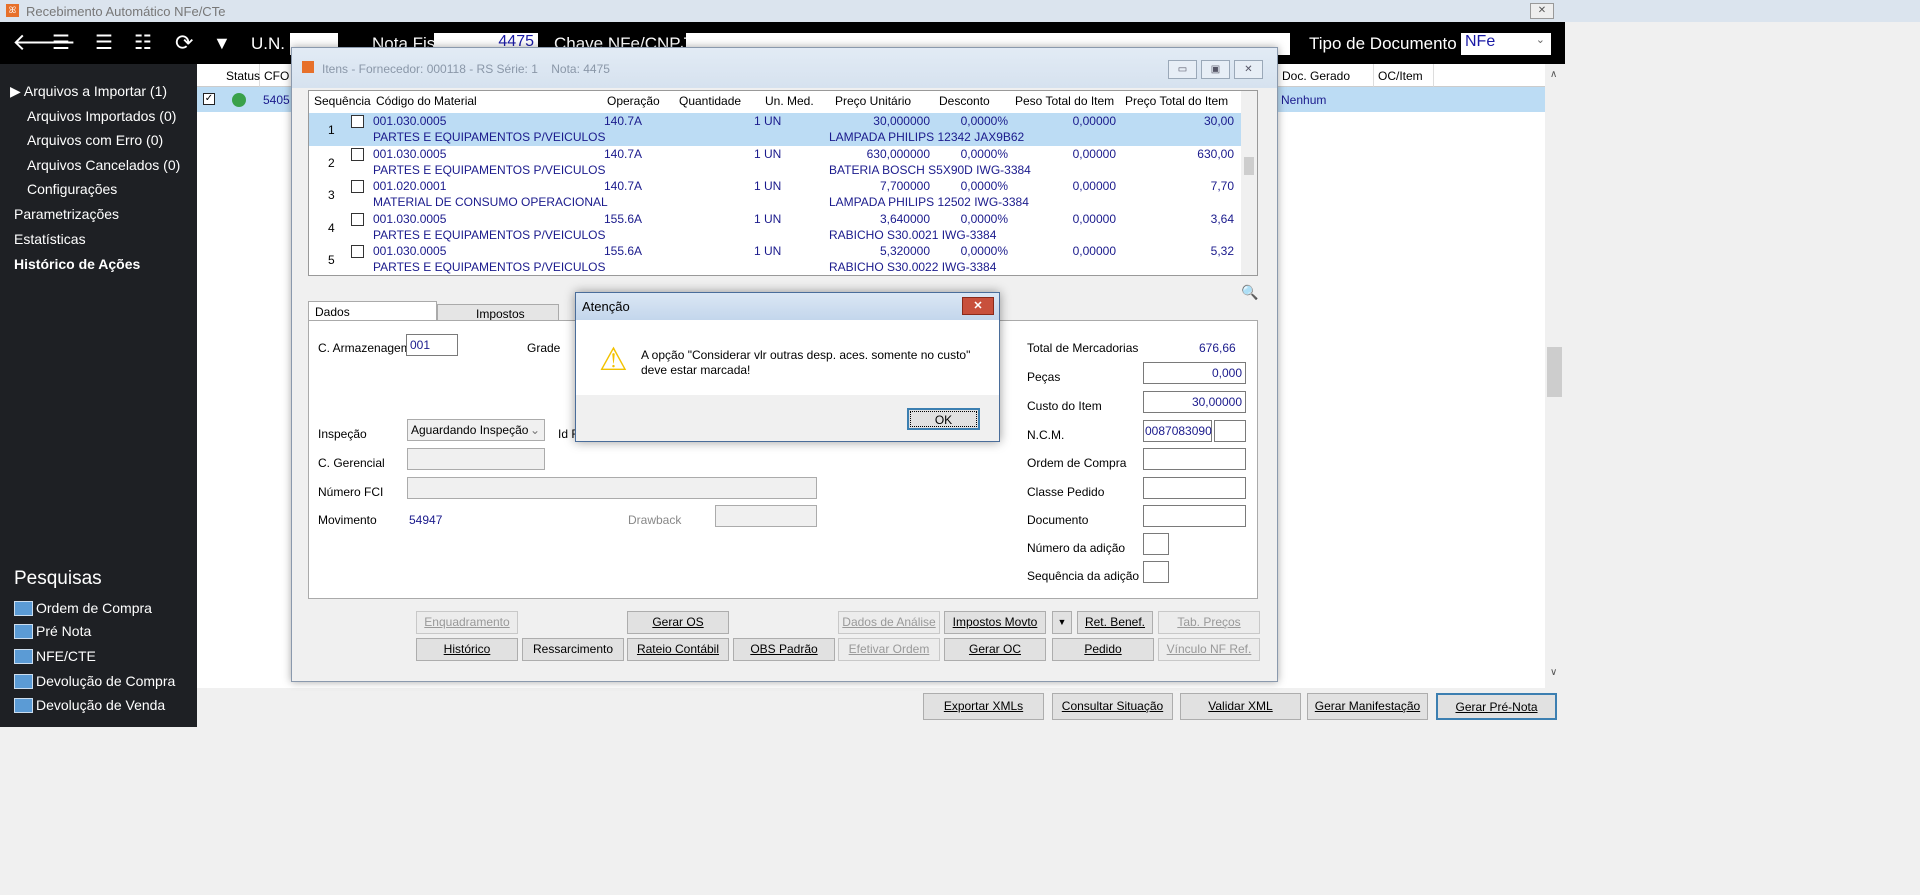 Image resolution: width=1920 pixels, height=895 pixels. What do you see at coordinates (1506, 44) in the screenshot?
I see `tipo-documento-select: NFe ⌄` at bounding box center [1506, 44].